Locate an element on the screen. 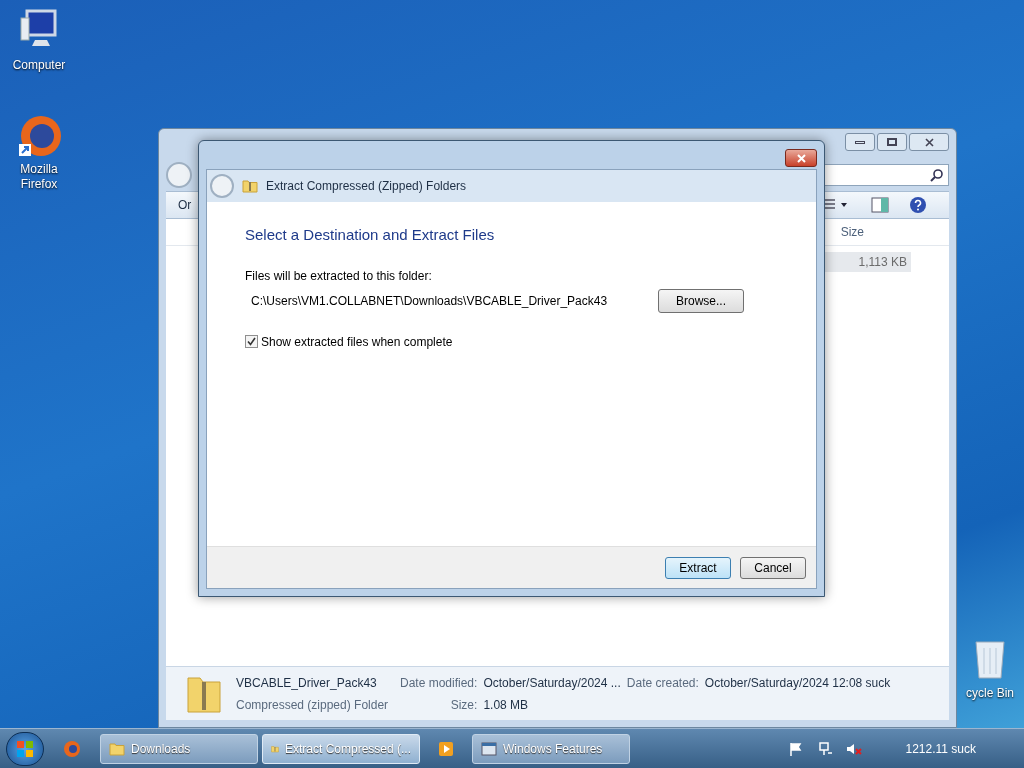 The width and height of the screenshot is (1024, 768). file-type: Compressed (zipped) Folder is located at coordinates (311, 705).